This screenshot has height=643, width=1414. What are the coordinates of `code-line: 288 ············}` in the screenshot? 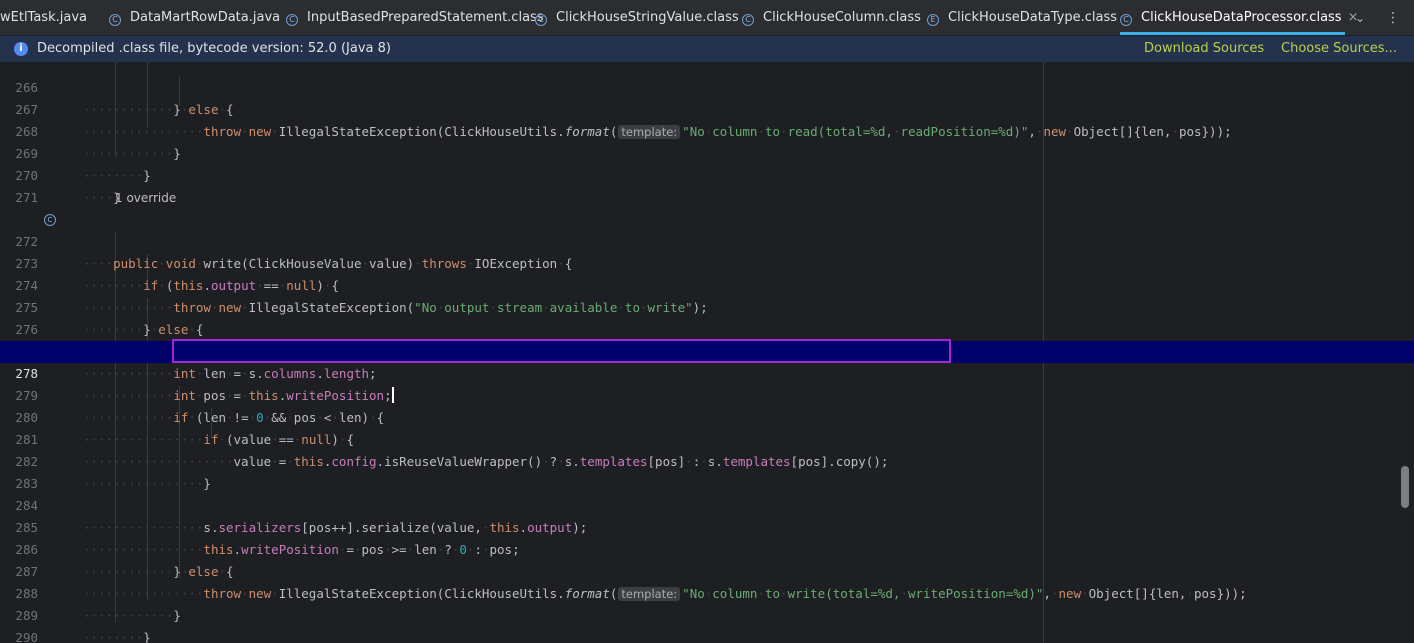 It's located at (707, 592).